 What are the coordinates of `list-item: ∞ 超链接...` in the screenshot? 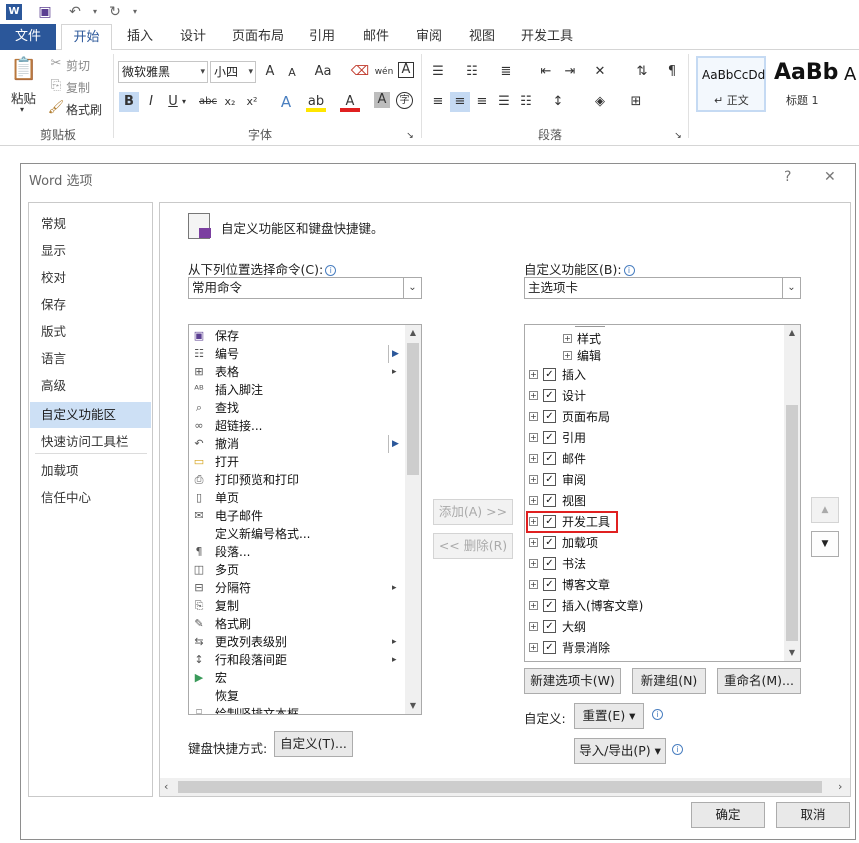 It's located at (296, 426).